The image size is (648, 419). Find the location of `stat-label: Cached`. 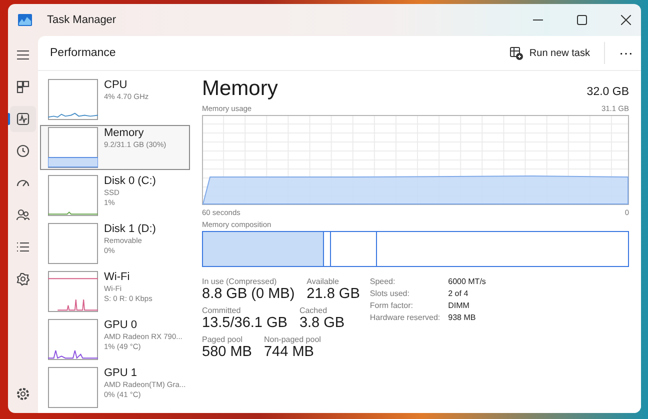

stat-label: Cached is located at coordinates (313, 310).